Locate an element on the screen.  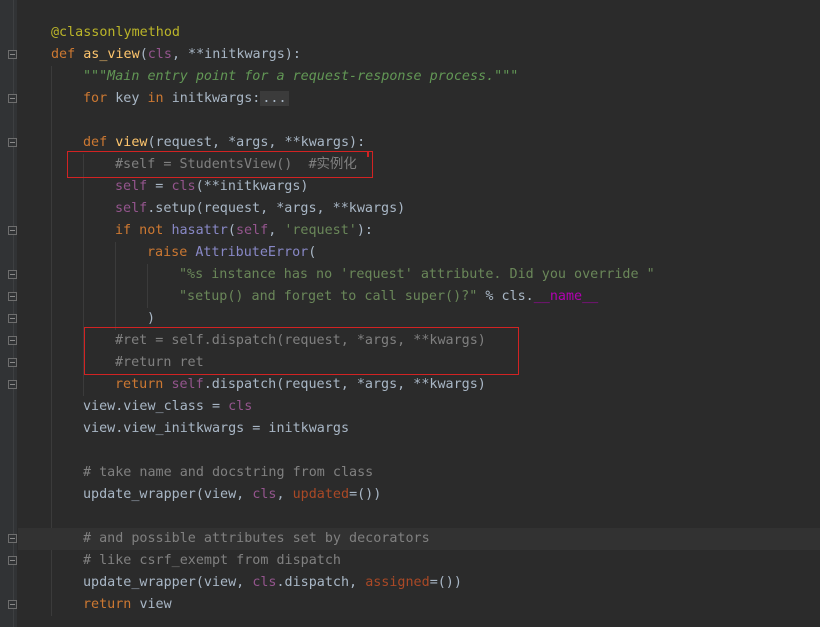
code-token: .setup(request, *args, **kwargs) is located at coordinates (276, 208).